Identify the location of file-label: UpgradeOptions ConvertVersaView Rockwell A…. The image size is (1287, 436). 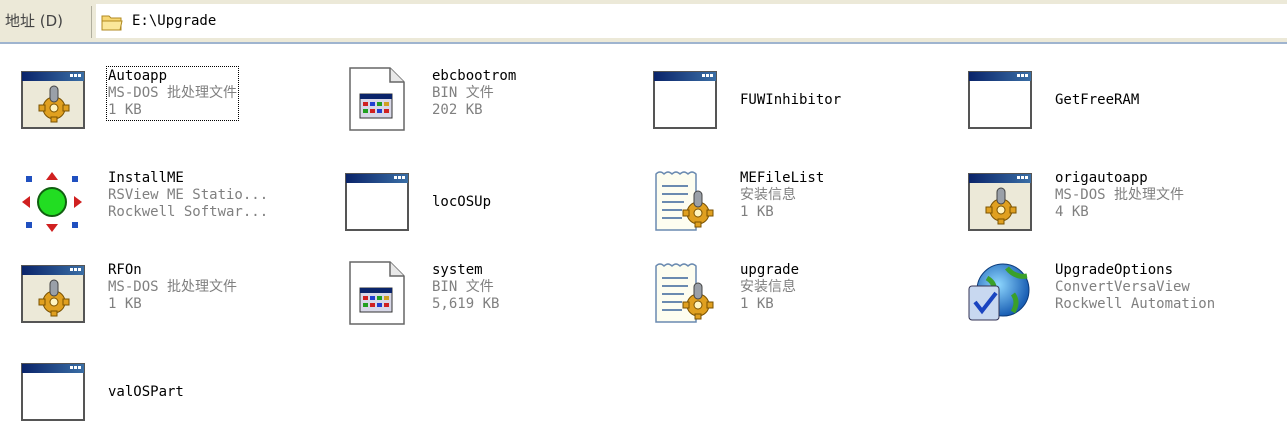
(1135, 287).